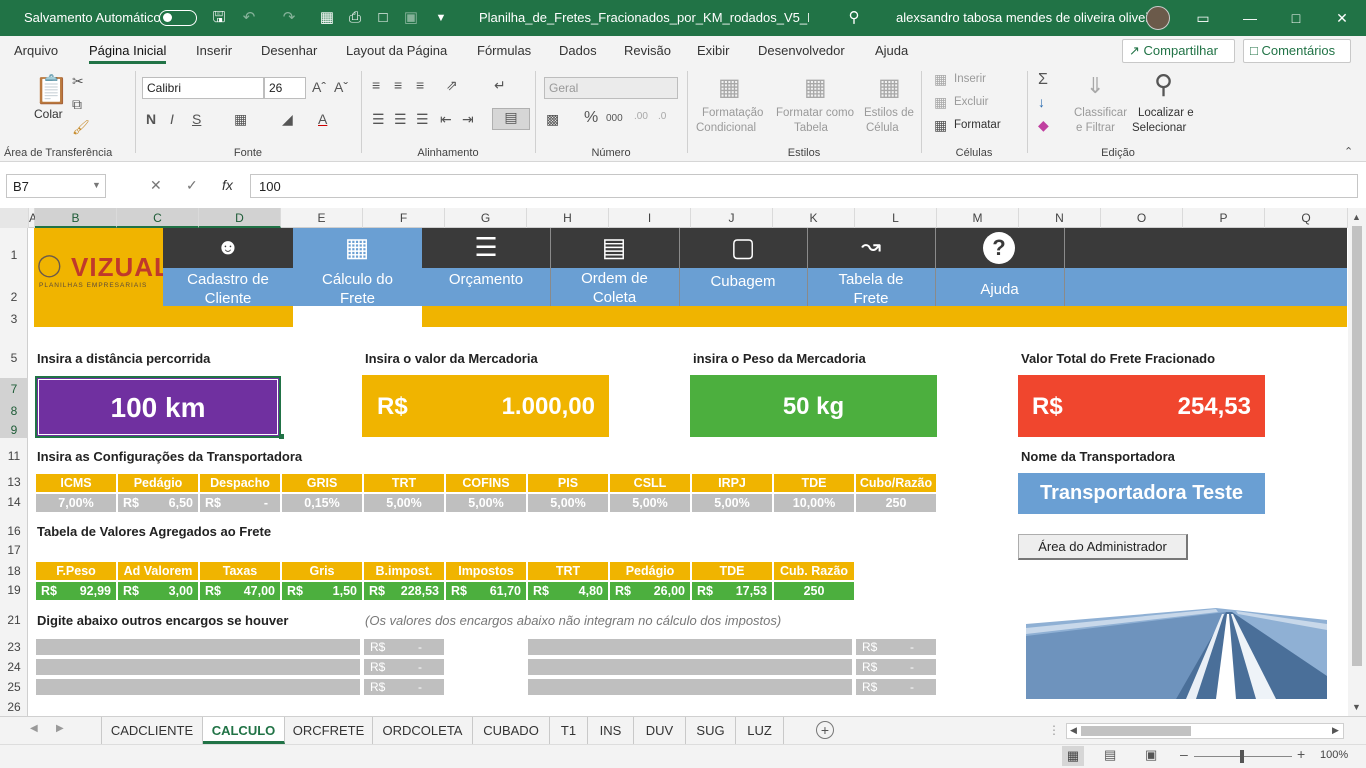 This screenshot has width=1366, height=768. Describe the element at coordinates (614, 267) in the screenshot. I see `nav-ordem-coleta: ▤ Ordem de Coleta` at that location.